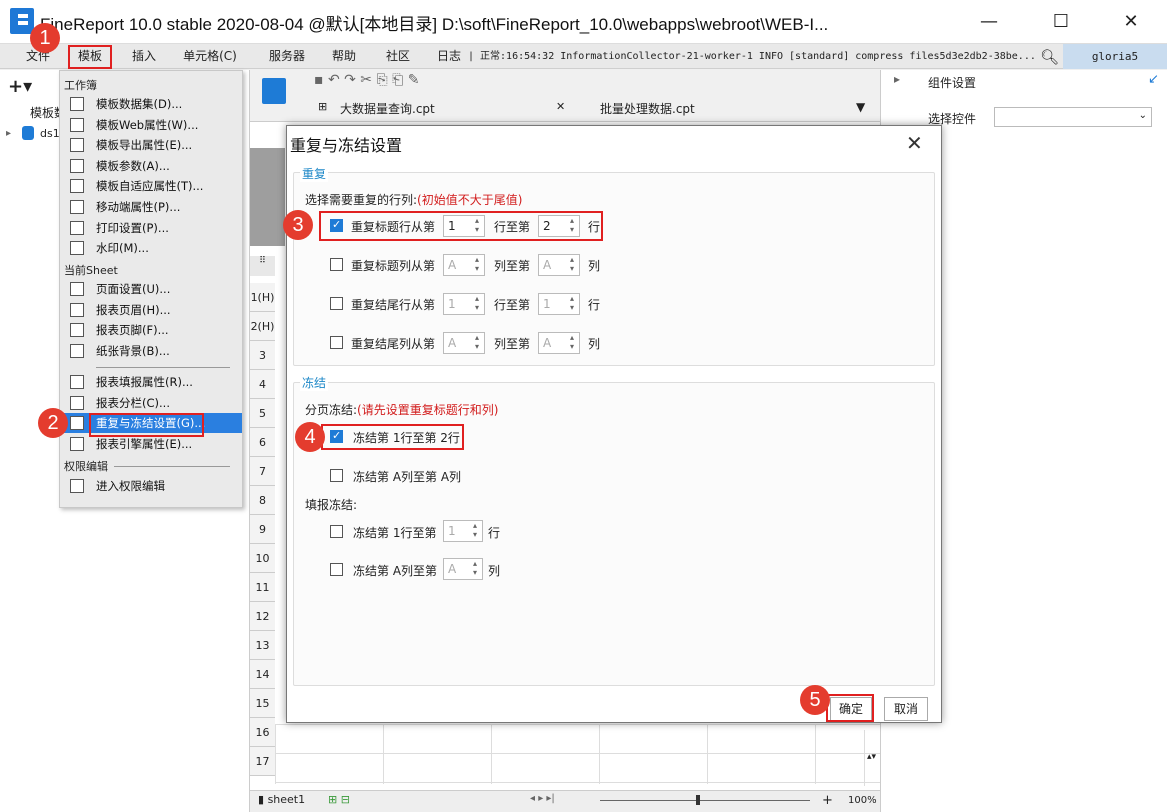 This screenshot has width=1167, height=812. What do you see at coordinates (647, 108) in the screenshot?
I see `tab-batch-process: 批量处理数据.cpt` at bounding box center [647, 108].